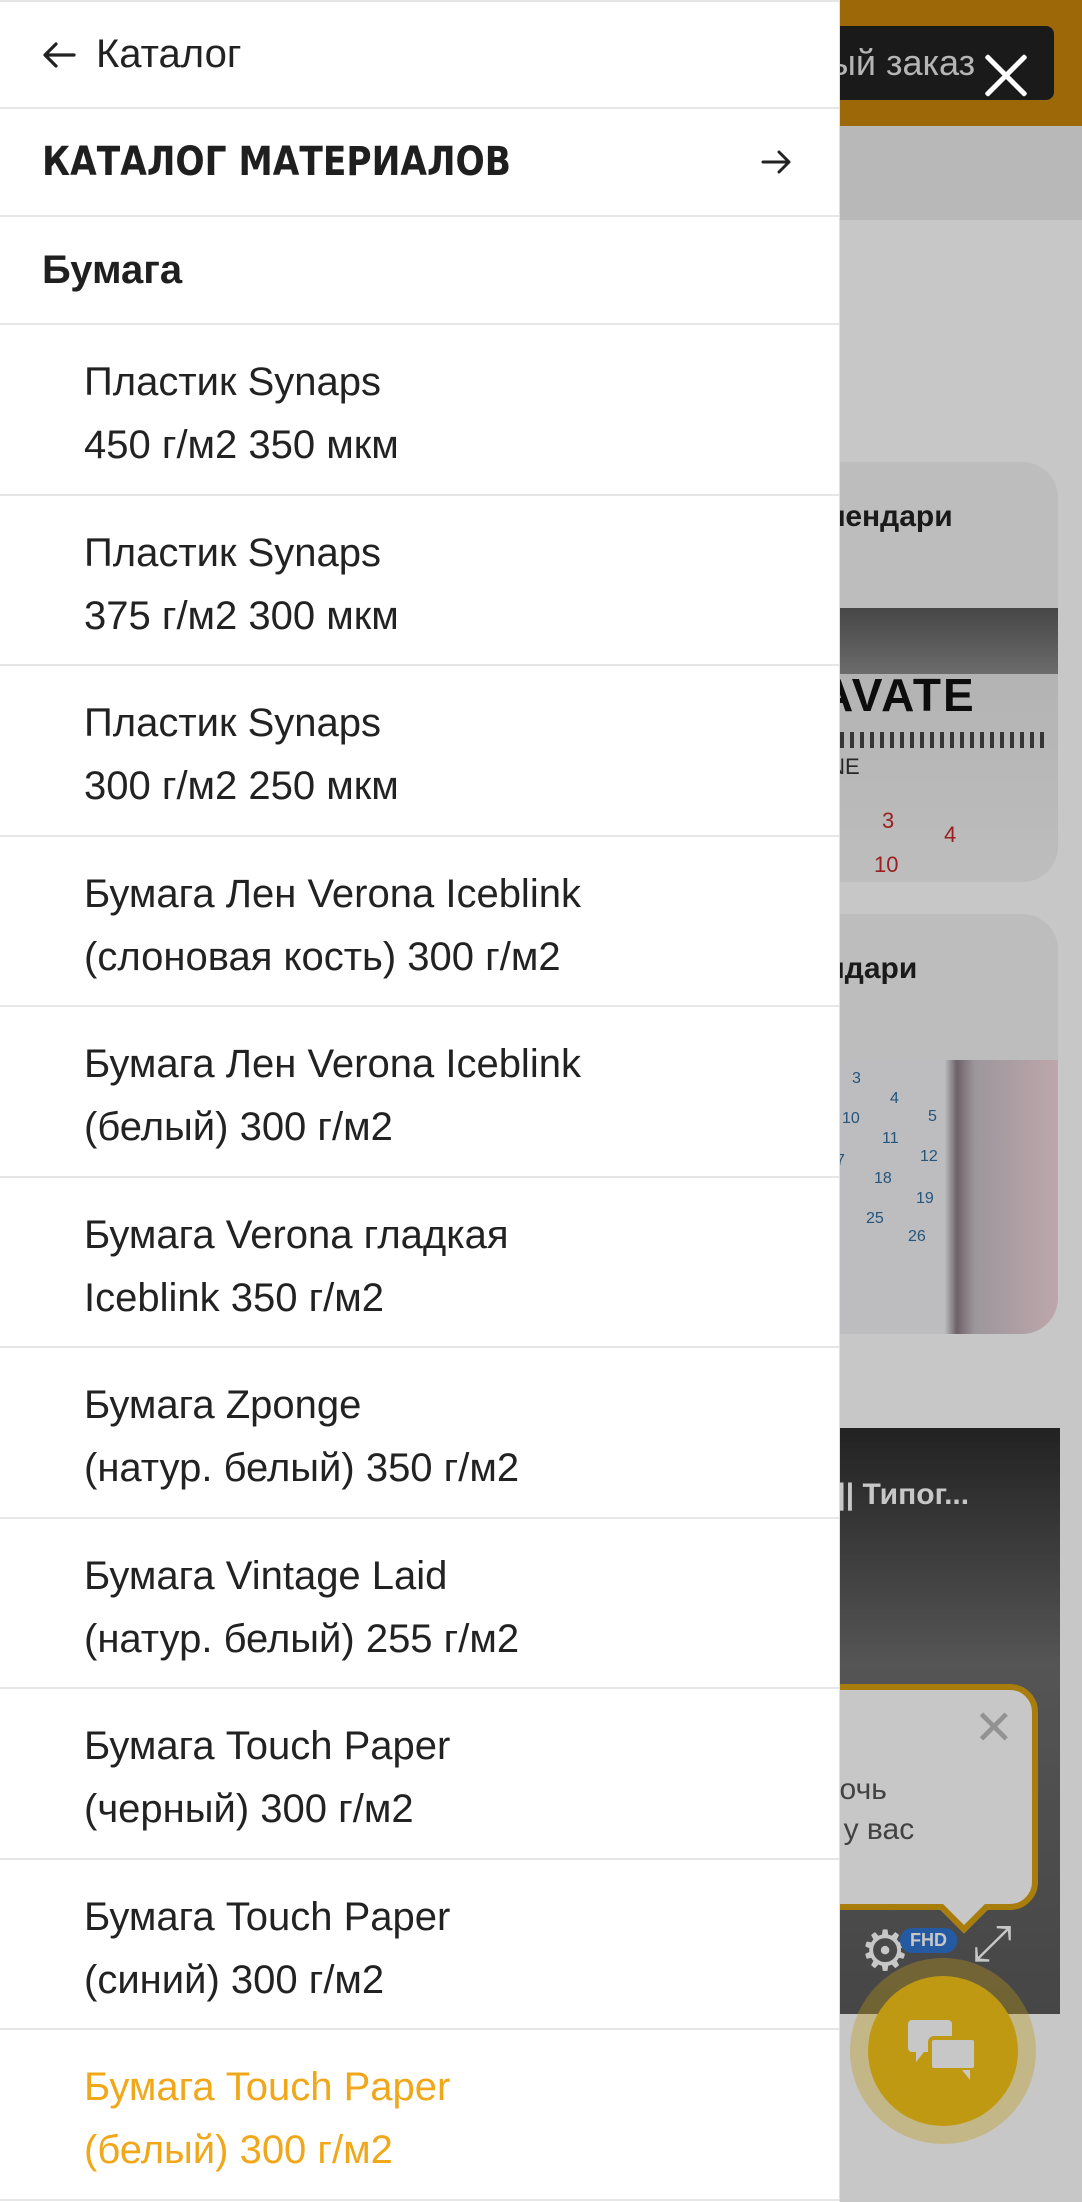  I want to click on list-item-label: Iceblink 350 г/м2, so click(234, 1297).